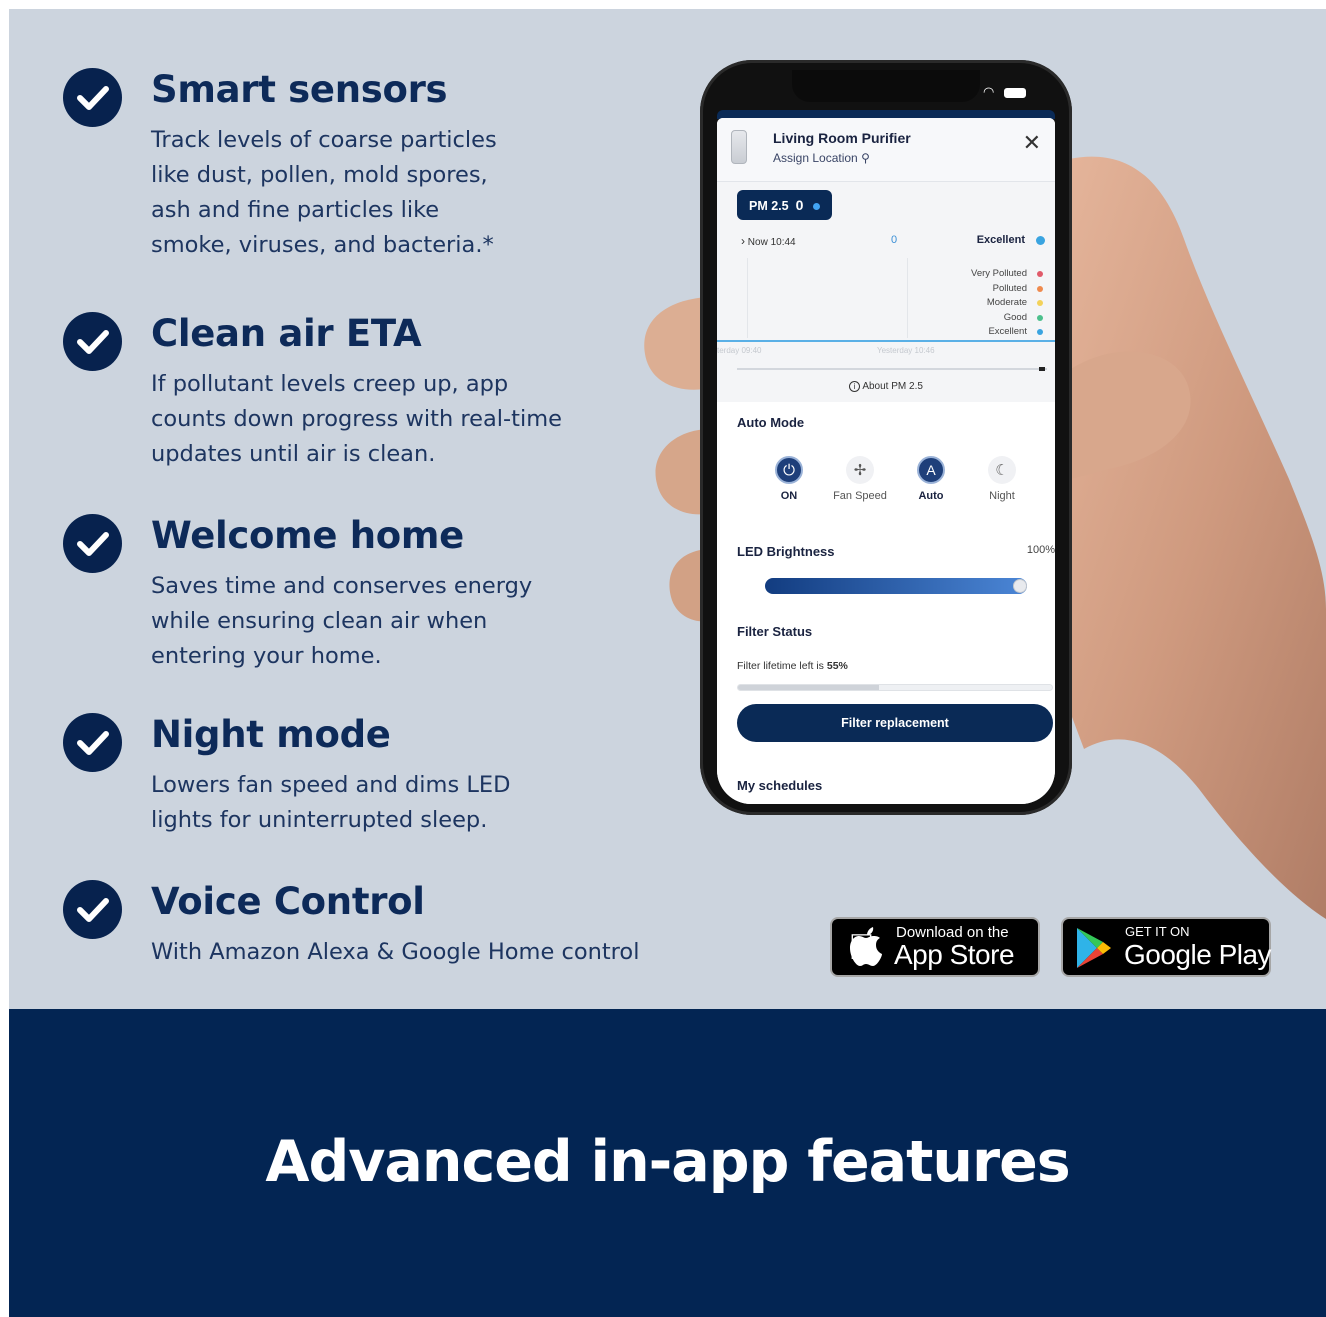 The width and height of the screenshot is (1326, 1317). Describe the element at coordinates (1015, 92) in the screenshot. I see `battery-icon` at that location.